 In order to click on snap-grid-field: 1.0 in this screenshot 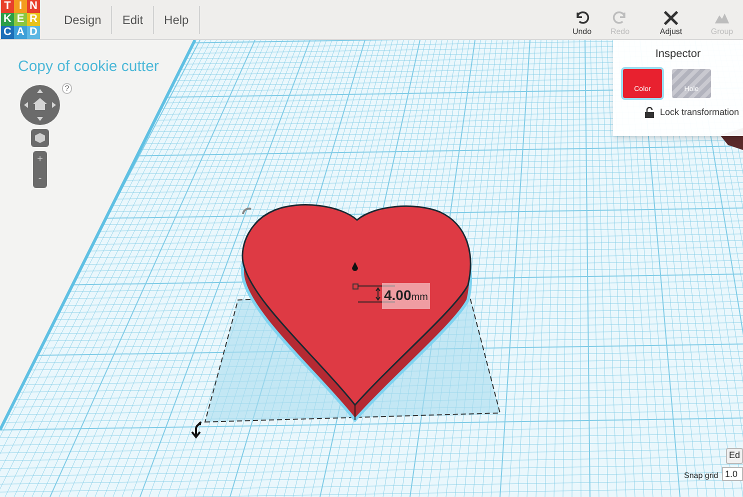, I will do `click(732, 474)`.